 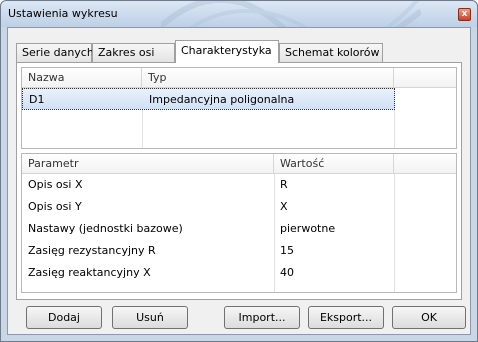 What do you see at coordinates (222, 99) in the screenshot?
I see `row-type: Impedancyjna poligonalna` at bounding box center [222, 99].